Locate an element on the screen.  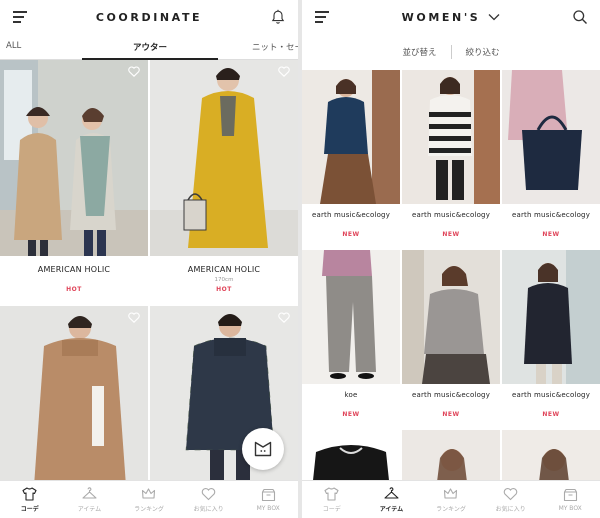
closet-fab-button is located at coordinates (263, 449).